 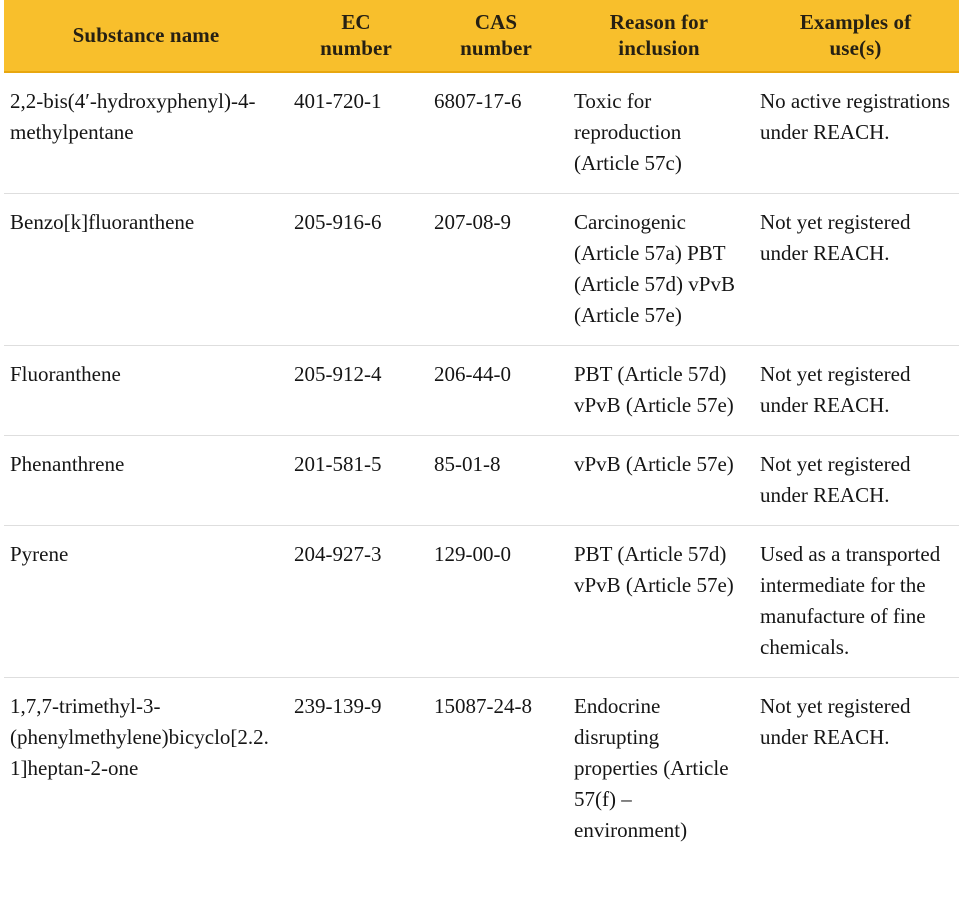 I want to click on substance-name-text: Phenanthrene, so click(x=67, y=464).